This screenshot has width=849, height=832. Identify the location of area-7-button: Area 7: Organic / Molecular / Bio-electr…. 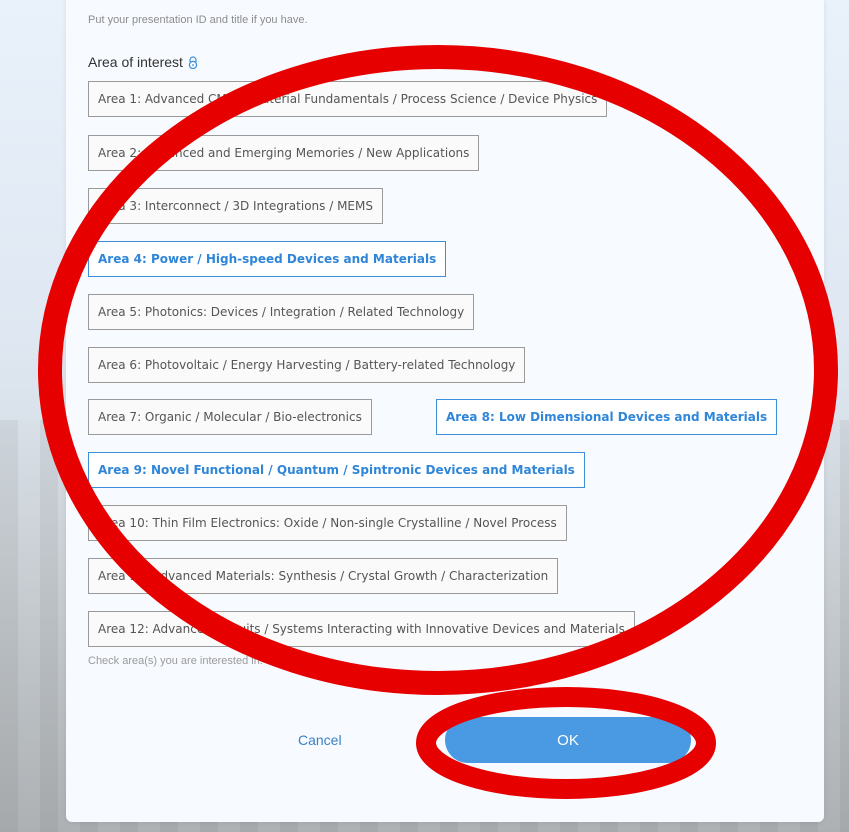
(230, 417).